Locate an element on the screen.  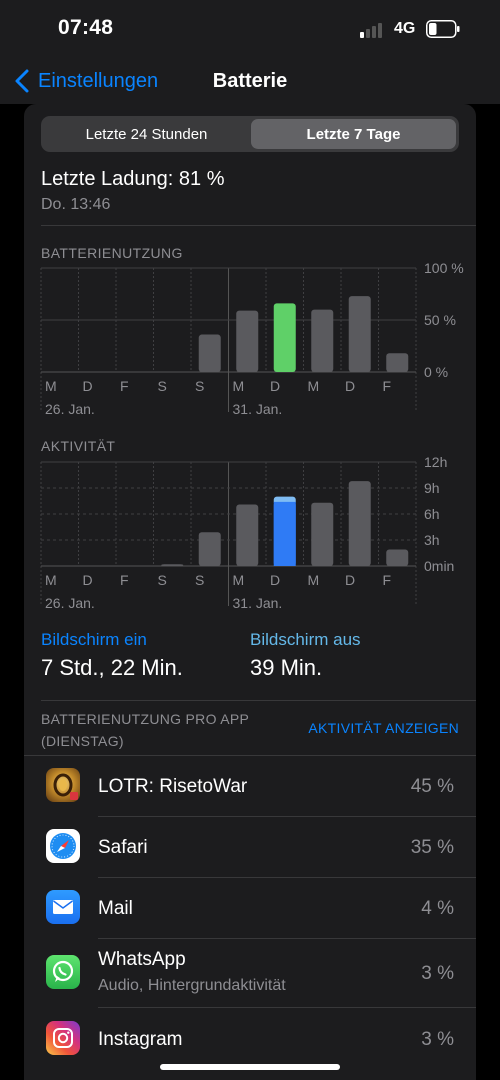
battery-icon is located at coordinates (443, 29).